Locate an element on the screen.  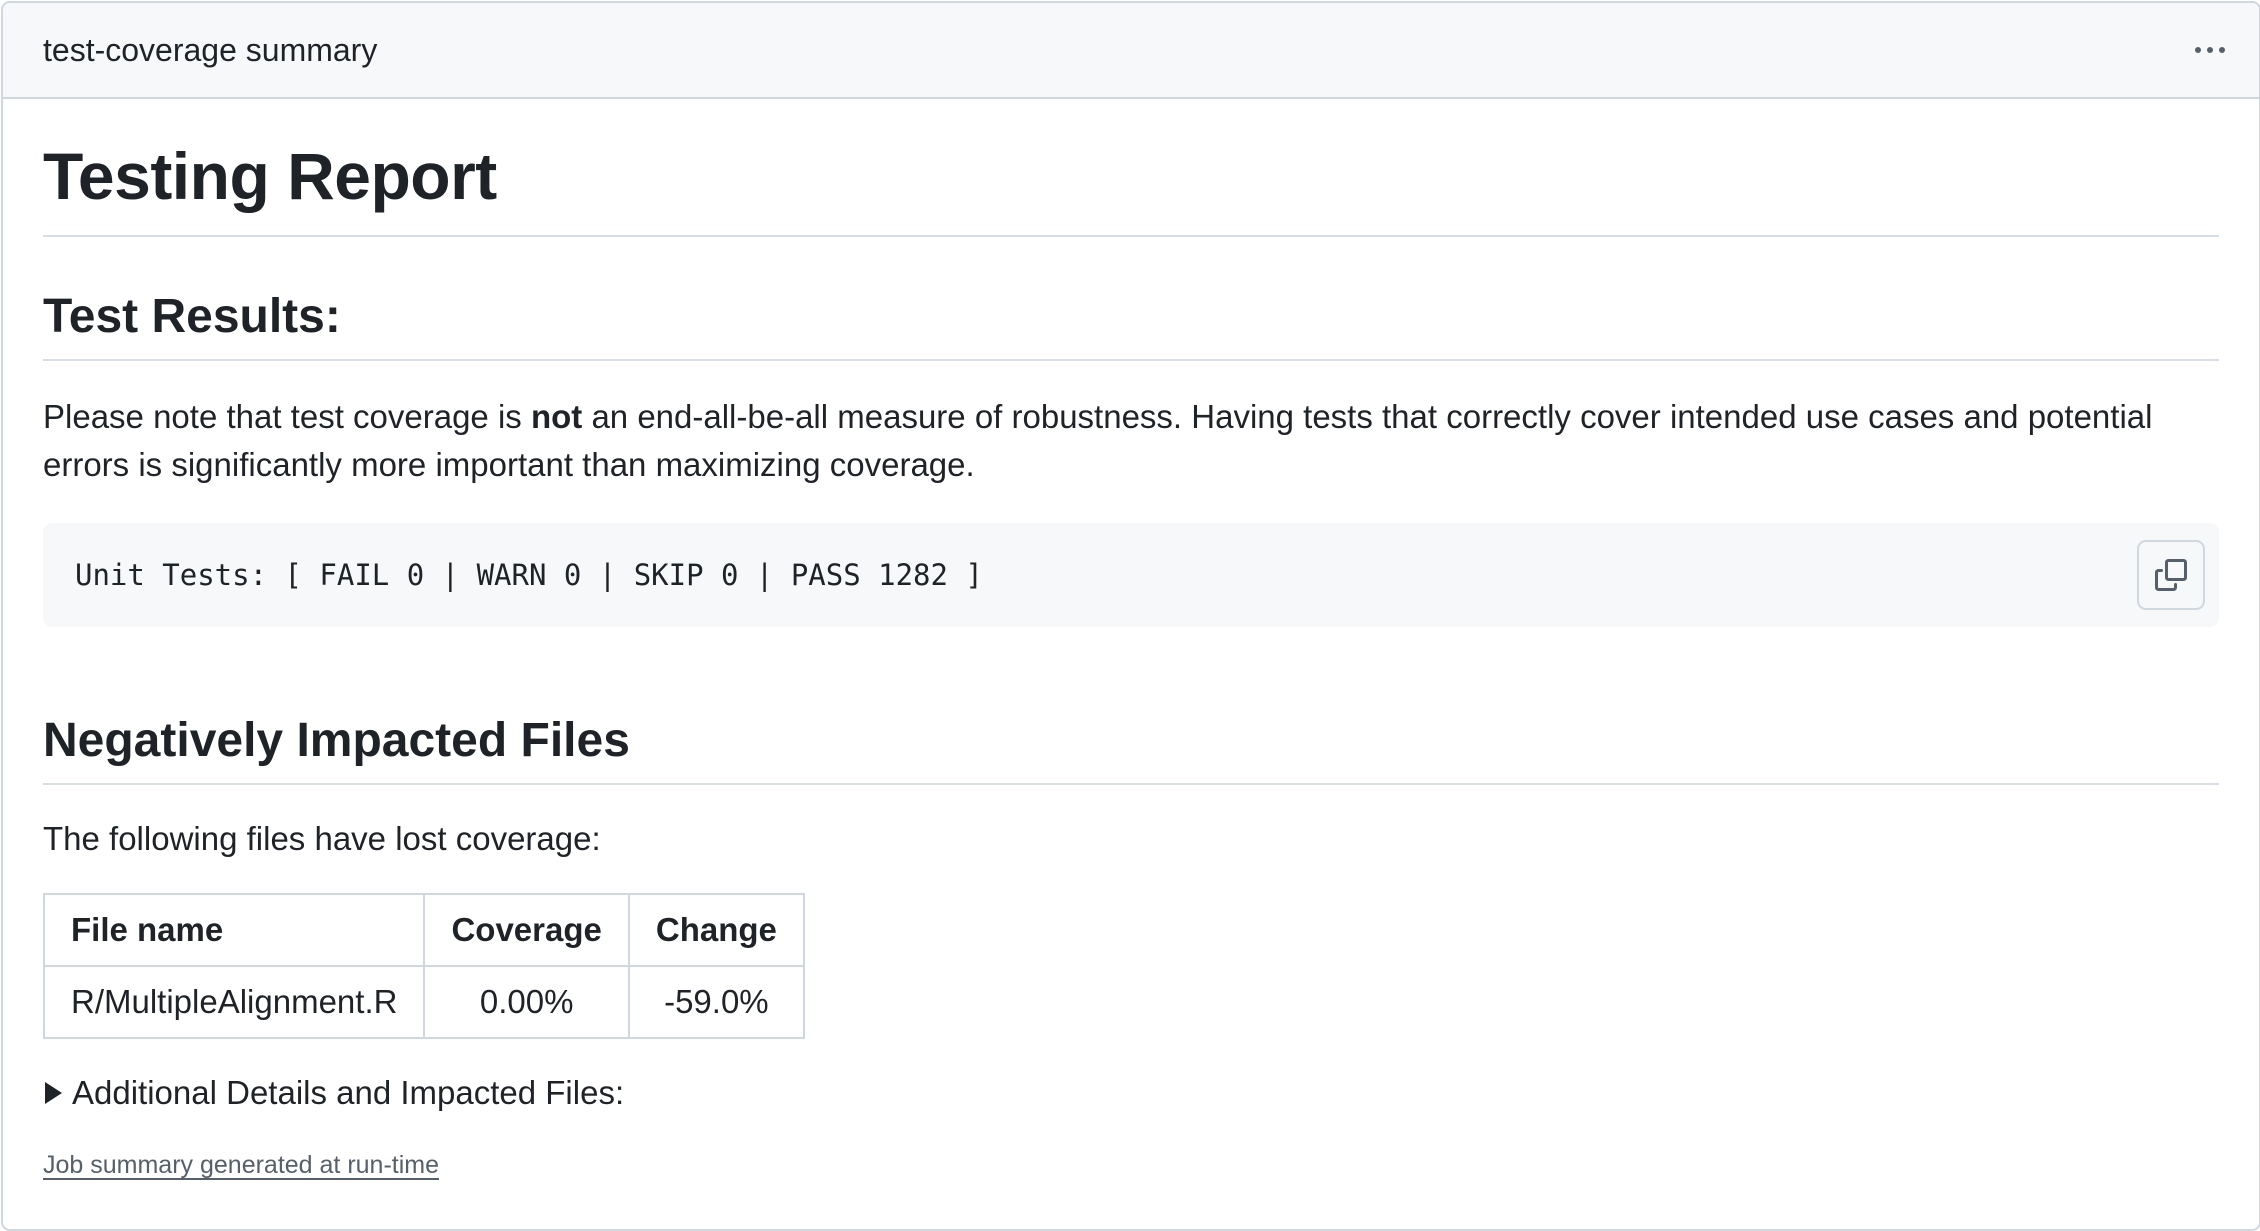
table-row: R/MultipleAlignment.R 0.00% -59.0% is located at coordinates (423, 1002).